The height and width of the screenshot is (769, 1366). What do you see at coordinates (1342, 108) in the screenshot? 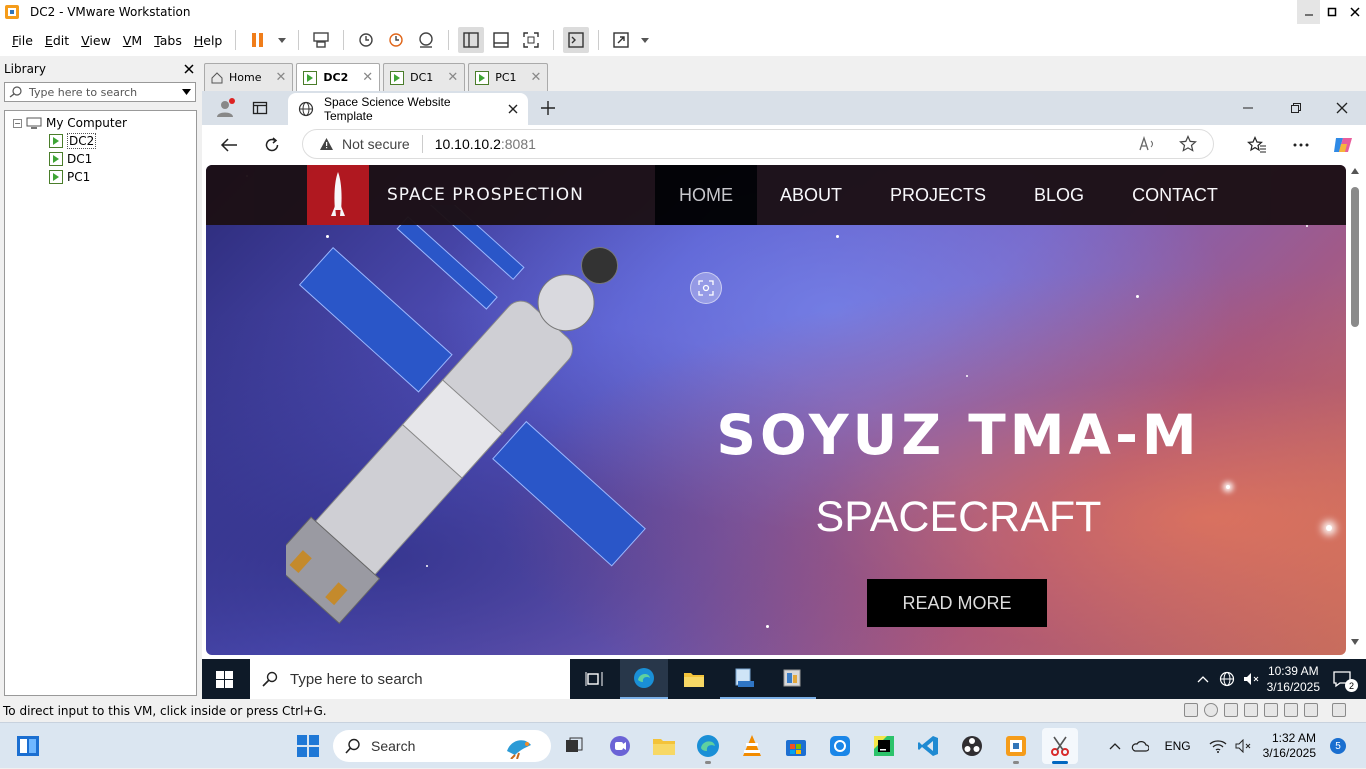
I see `browser-close-icon` at bounding box center [1342, 108].